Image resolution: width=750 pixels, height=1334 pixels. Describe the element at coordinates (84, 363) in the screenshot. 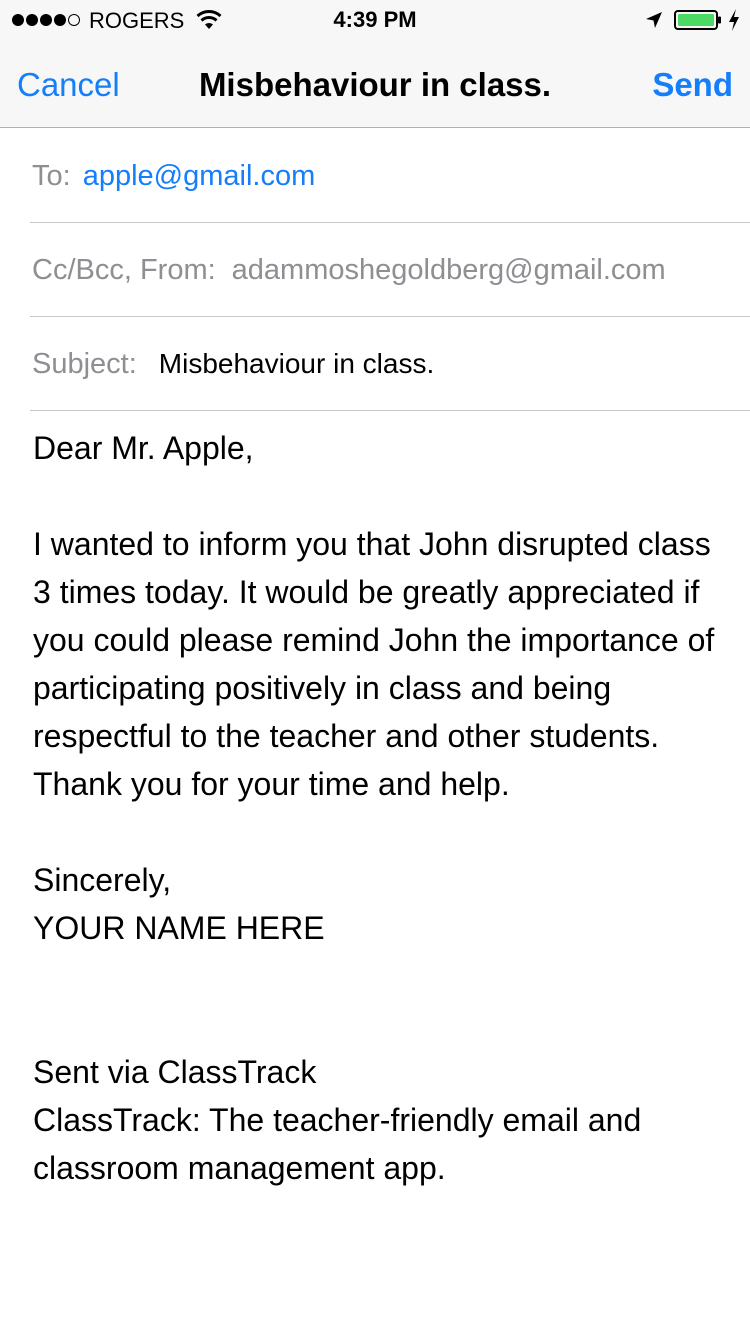

I see `subject-label: Subject:` at that location.